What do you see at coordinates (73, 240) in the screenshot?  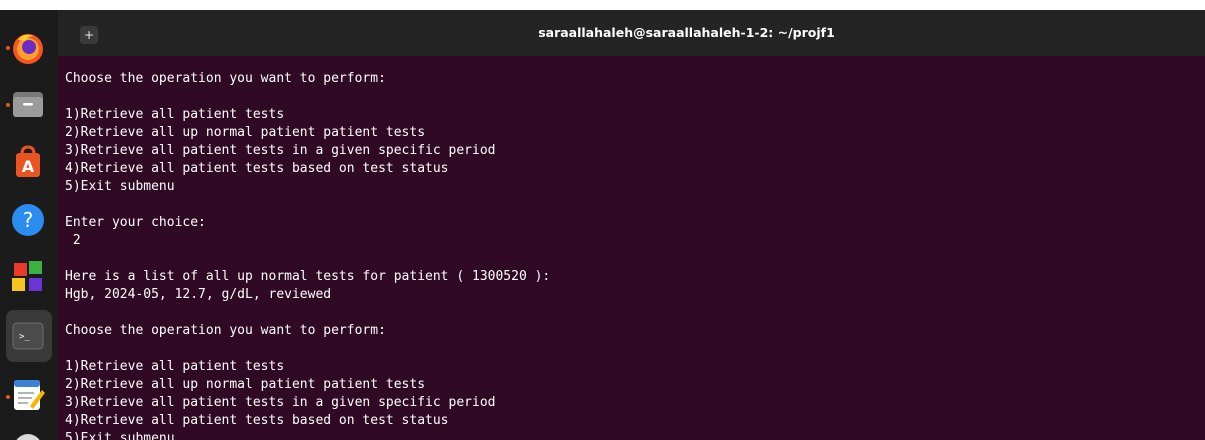 I see `terminal-line: 2` at bounding box center [73, 240].